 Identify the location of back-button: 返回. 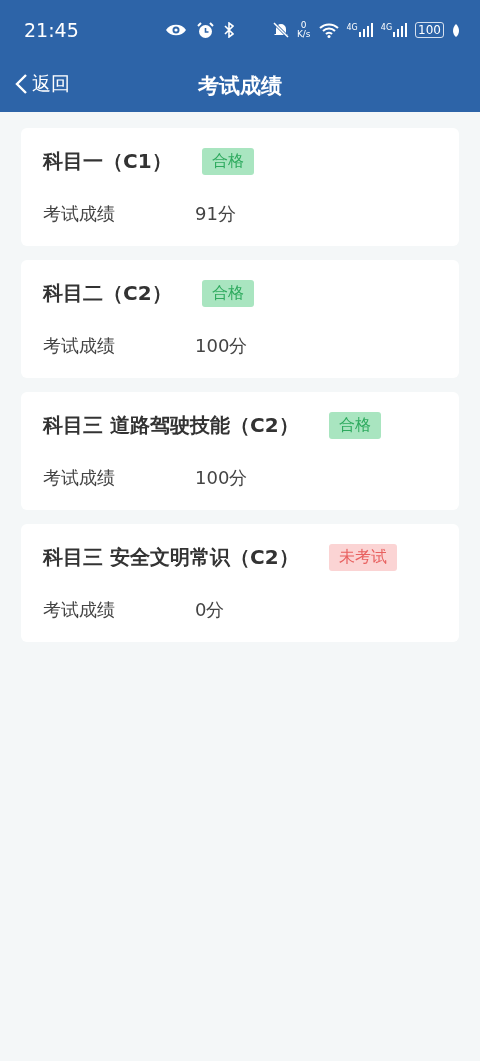
(42, 84).